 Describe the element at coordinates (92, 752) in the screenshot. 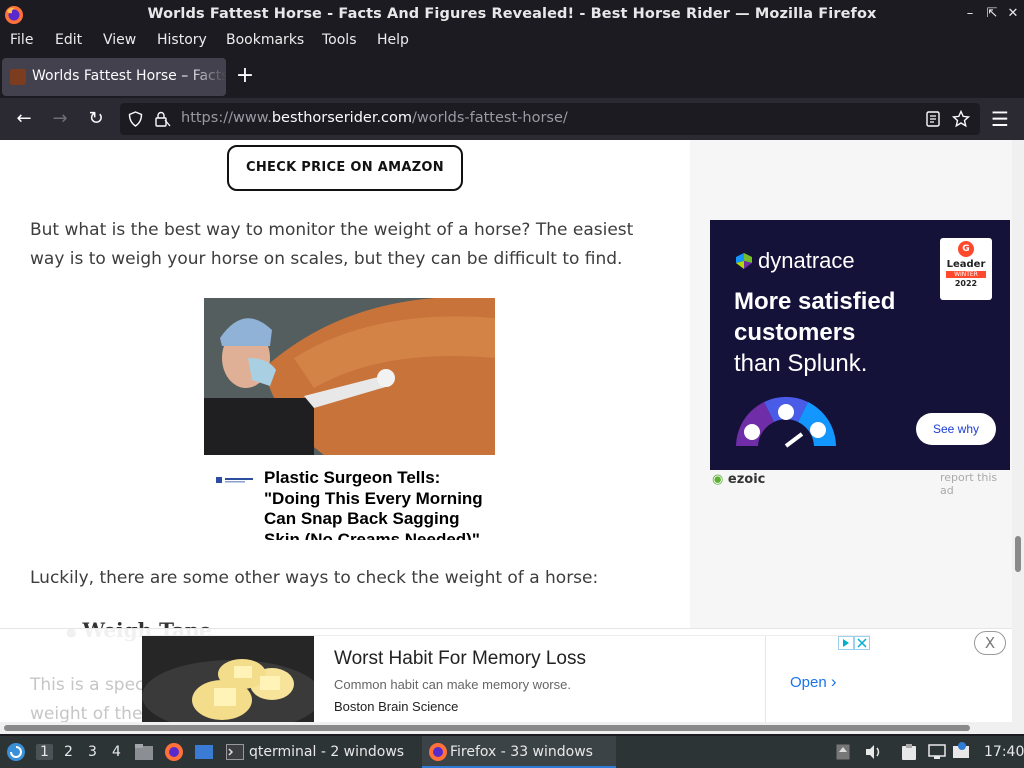

I see `workspace-3: 3` at that location.